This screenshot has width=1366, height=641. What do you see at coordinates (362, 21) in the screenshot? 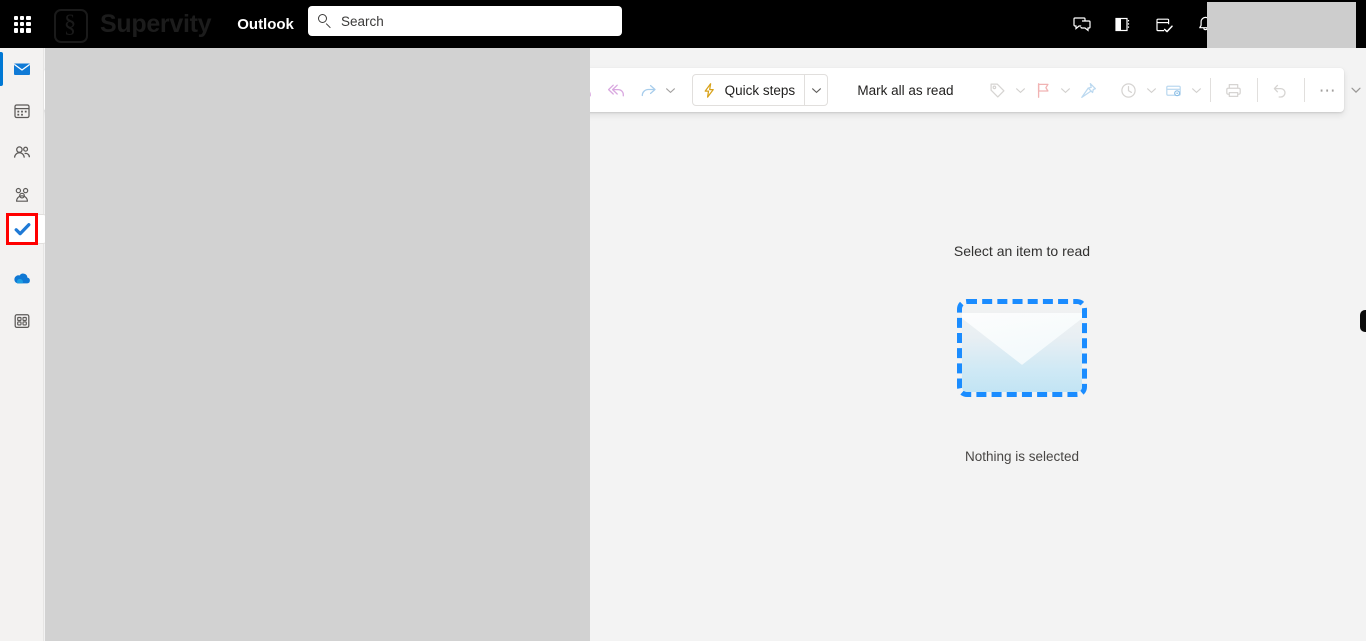
I see `search-placeholder: Search` at bounding box center [362, 21].